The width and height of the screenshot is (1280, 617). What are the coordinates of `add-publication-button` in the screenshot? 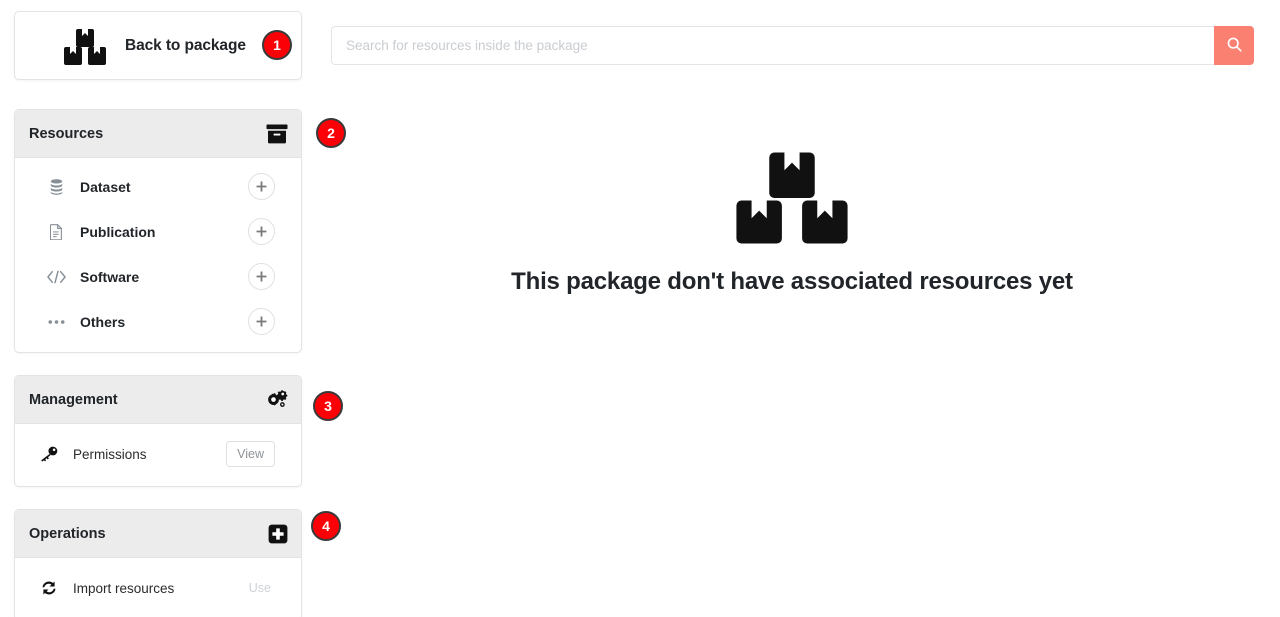 It's located at (261, 231).